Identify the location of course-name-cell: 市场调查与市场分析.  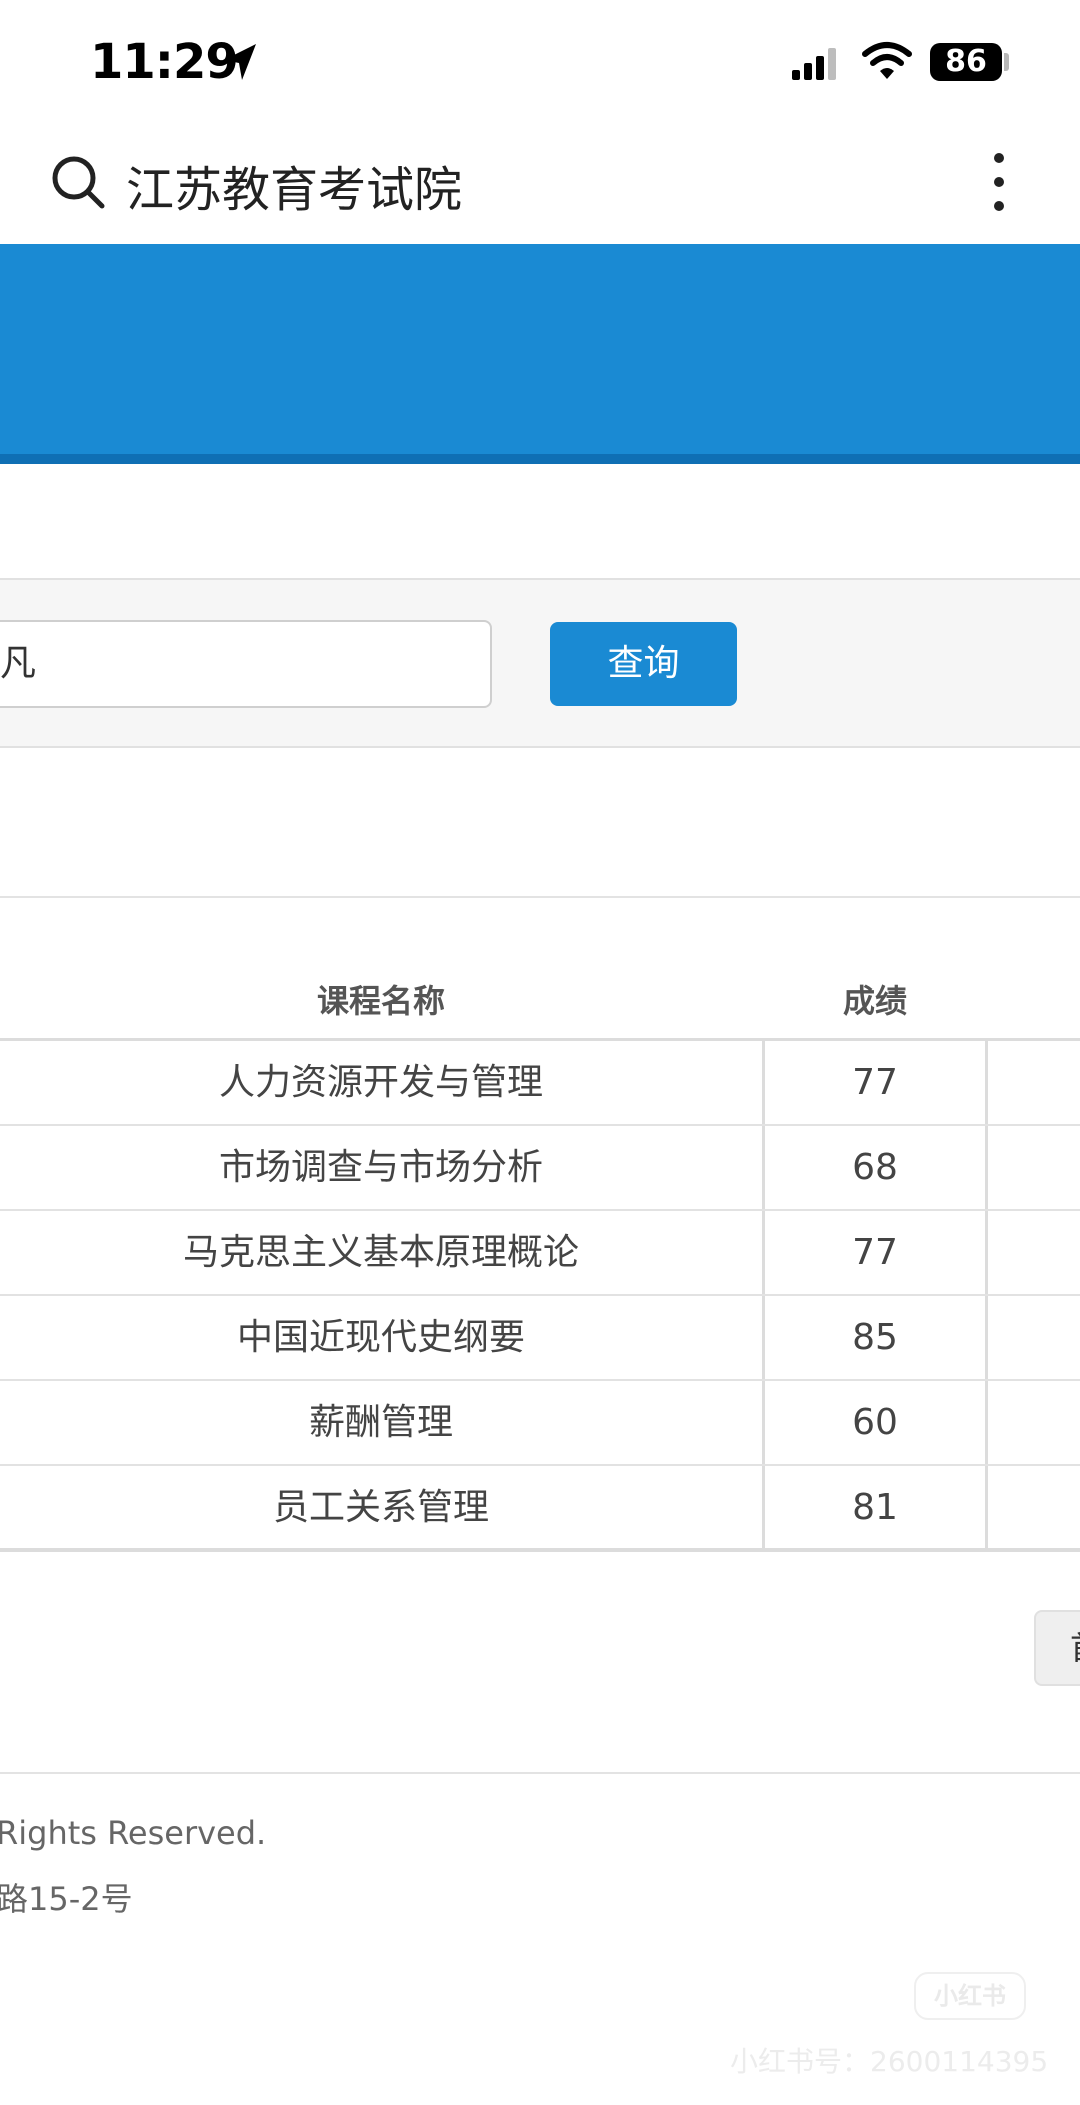
(380, 1167).